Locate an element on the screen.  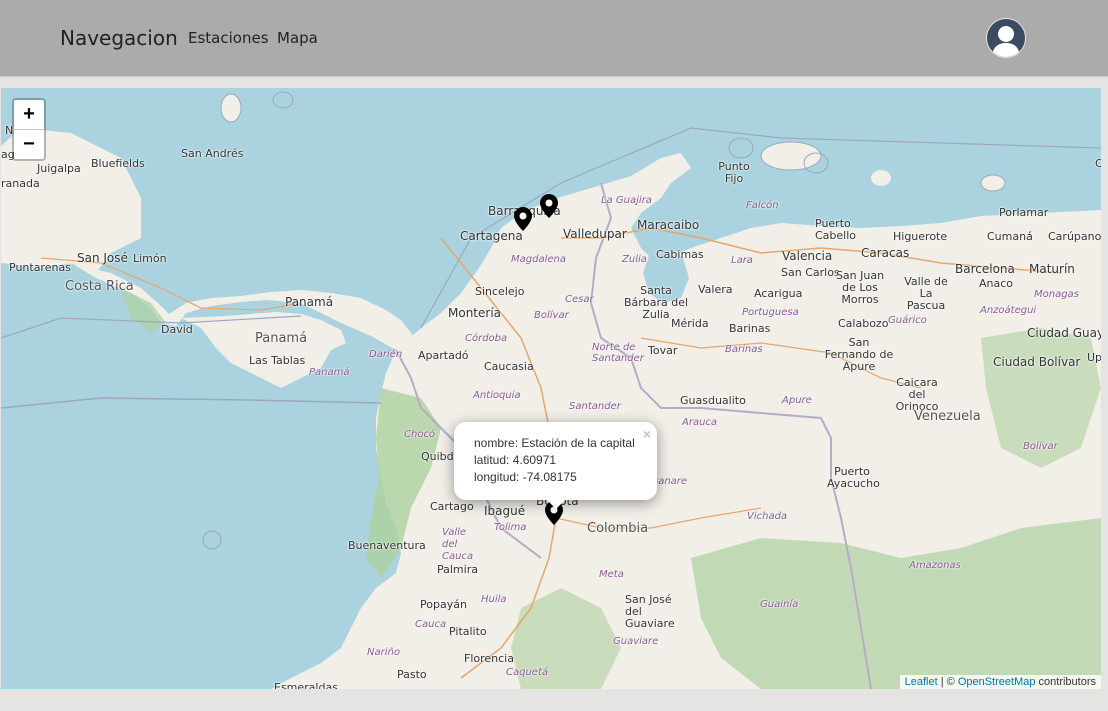
map-label-falcon: Falcón is located at coordinates (762, 205).